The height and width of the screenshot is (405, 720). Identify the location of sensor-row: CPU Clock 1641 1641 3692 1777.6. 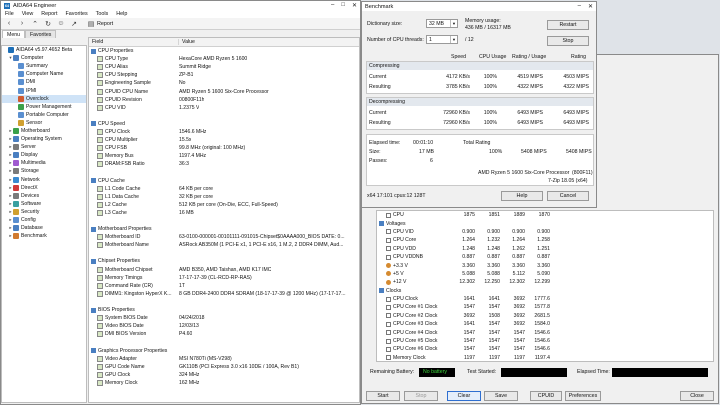
(545, 299).